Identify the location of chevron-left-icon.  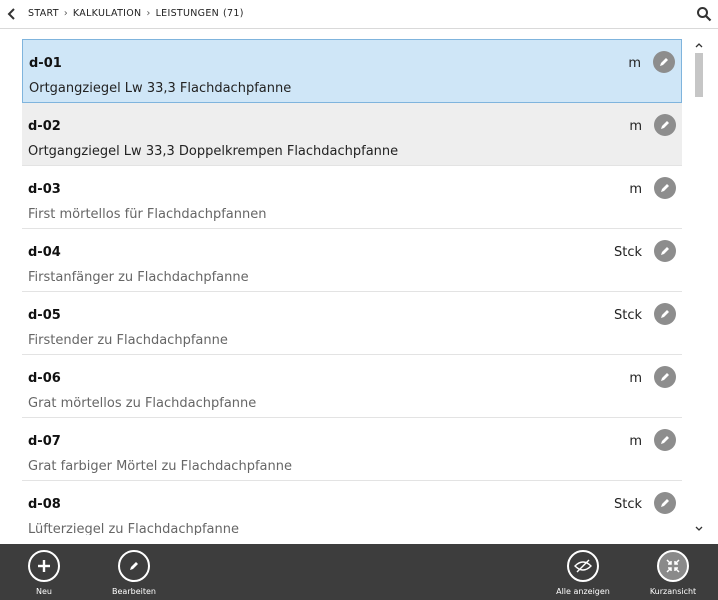
(11, 14).